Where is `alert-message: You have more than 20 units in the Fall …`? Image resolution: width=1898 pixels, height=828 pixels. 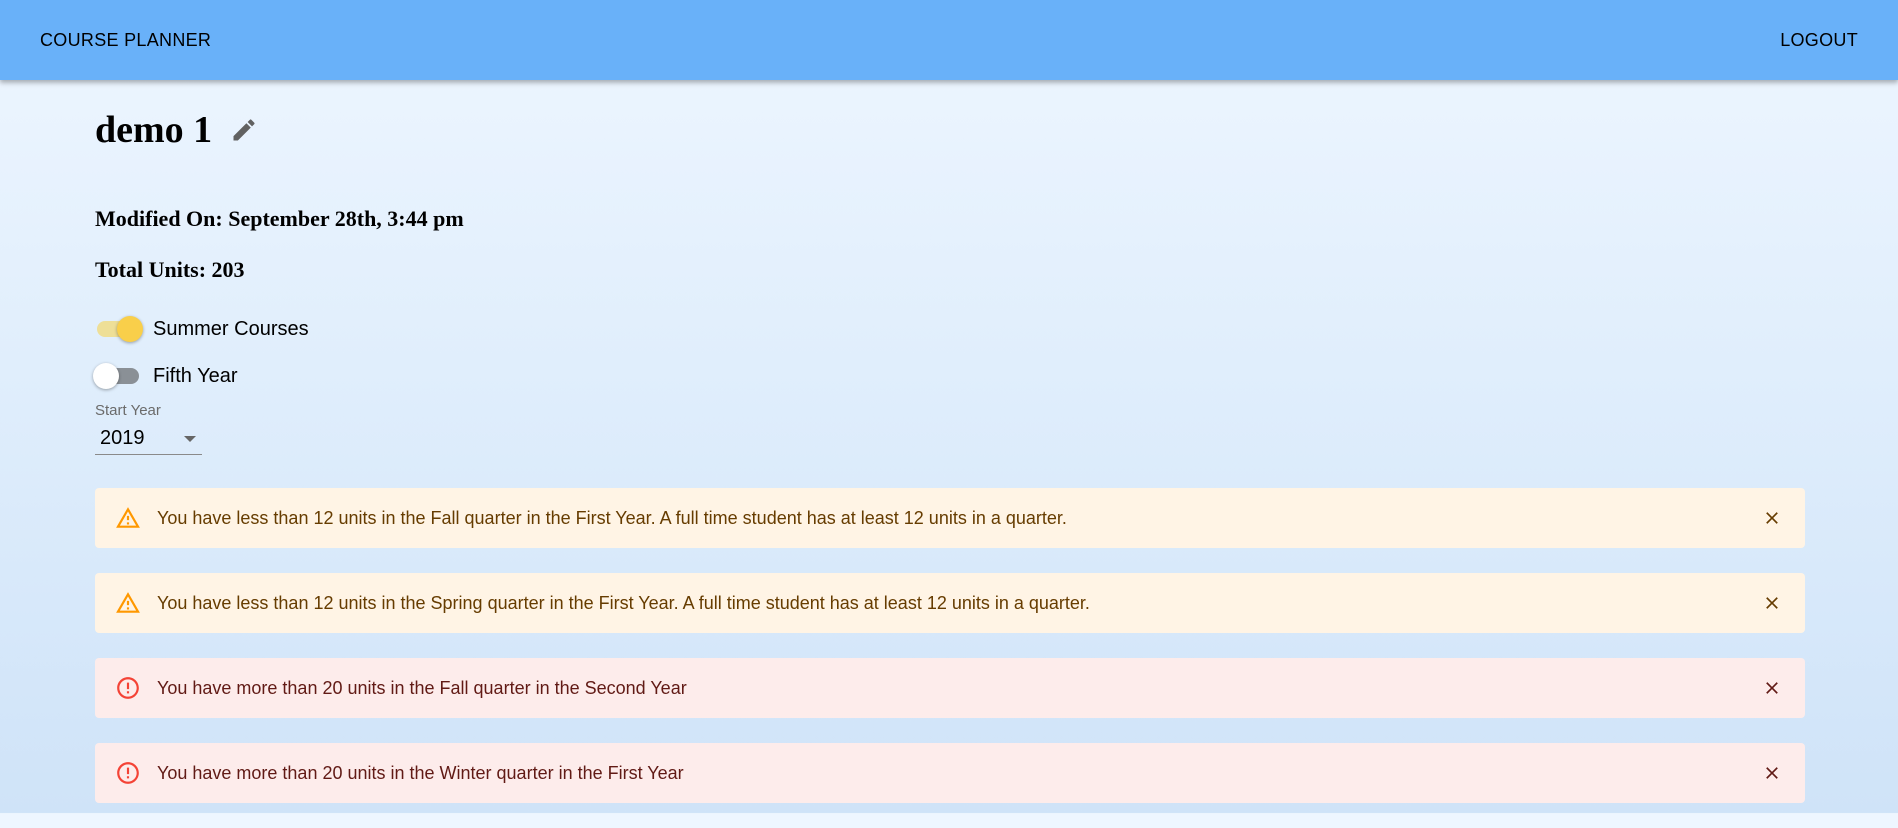 alert-message: You have more than 20 units in the Fall … is located at coordinates (422, 687).